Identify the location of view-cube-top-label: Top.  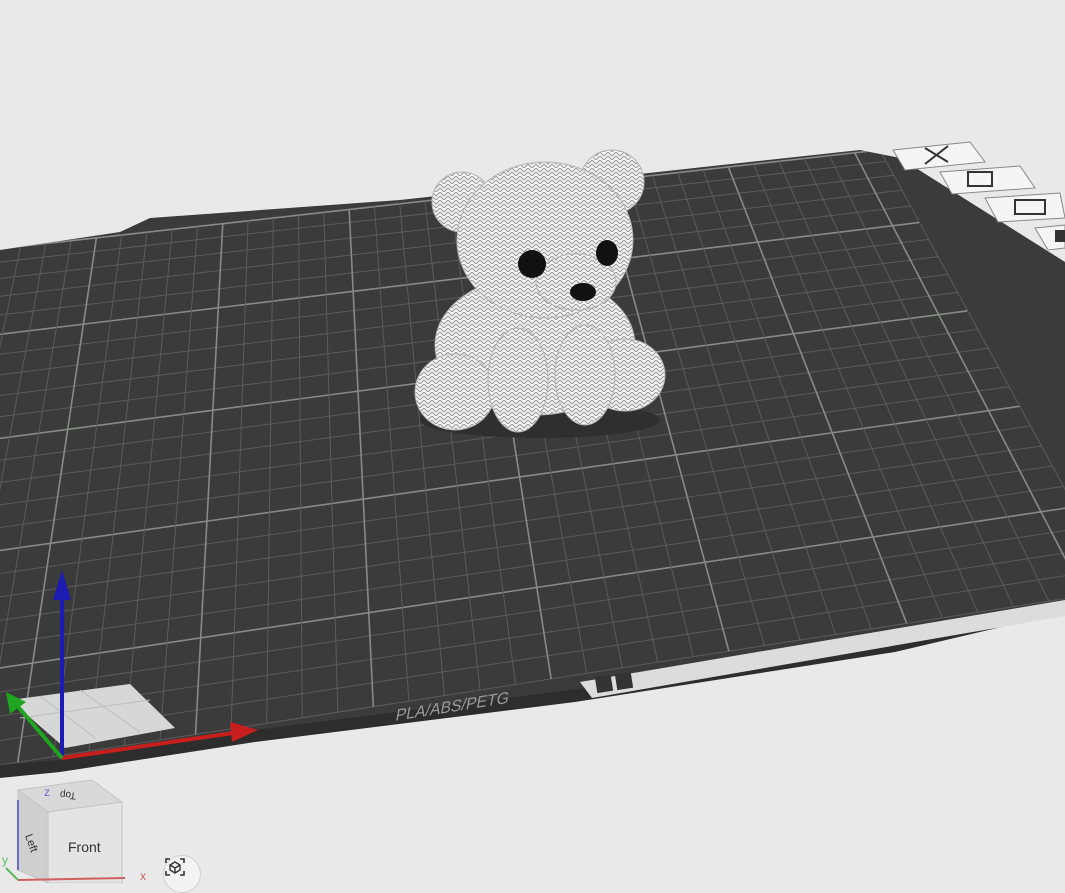
(67, 794).